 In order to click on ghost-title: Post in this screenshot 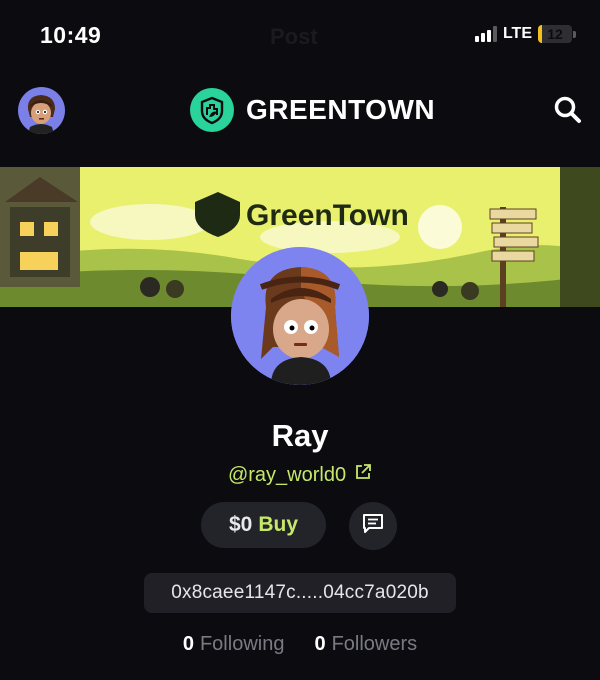, I will do `click(294, 36)`.